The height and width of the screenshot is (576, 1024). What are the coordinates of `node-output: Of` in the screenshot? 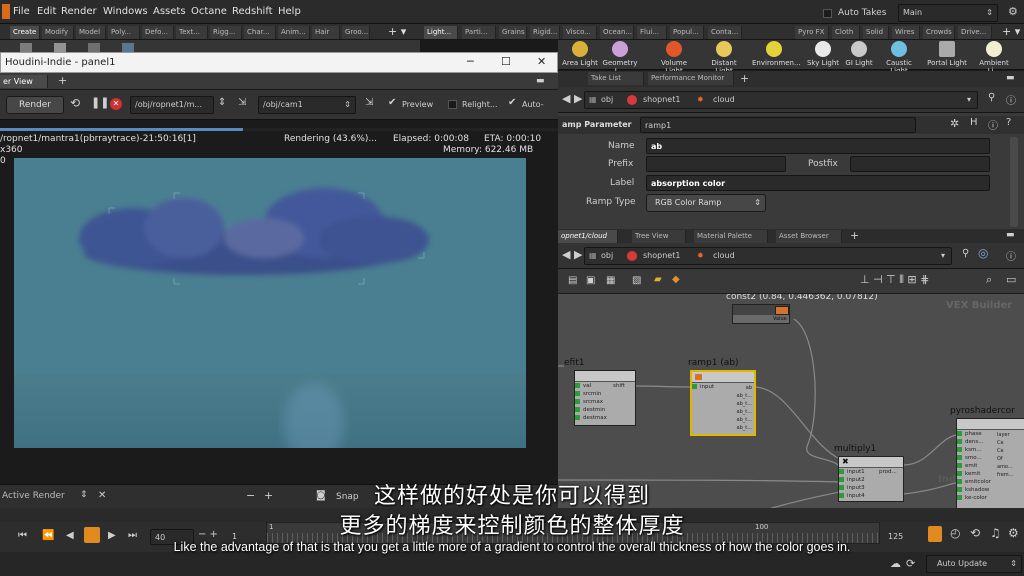 It's located at (1005, 459).